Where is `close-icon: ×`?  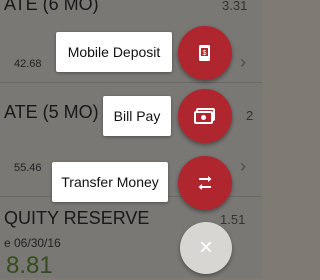
close-icon: × is located at coordinates (205, 247).